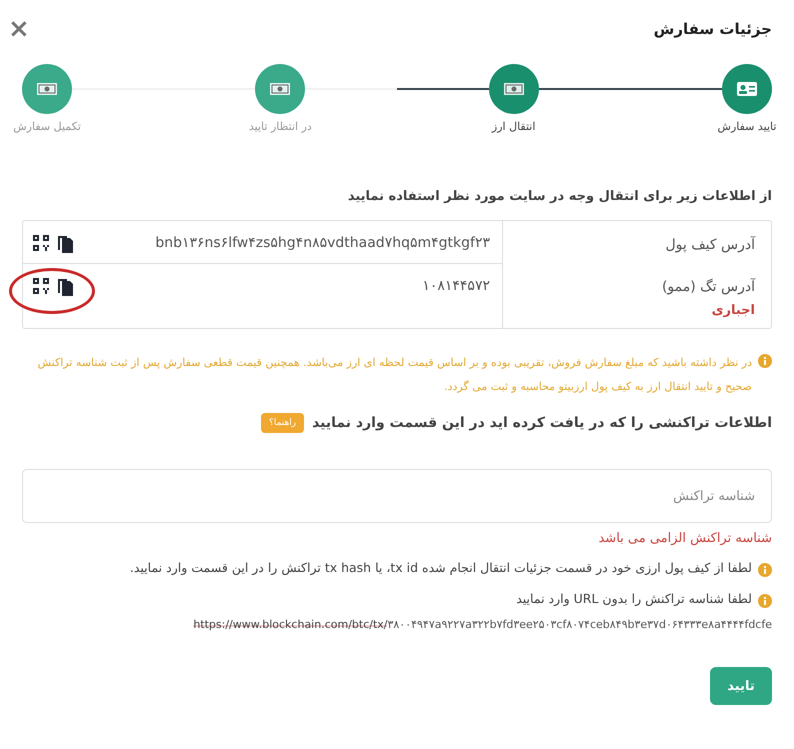 This screenshot has height=749, width=794. Describe the element at coordinates (47, 126) in the screenshot. I see `step-label: تکمیل سفارش` at that location.